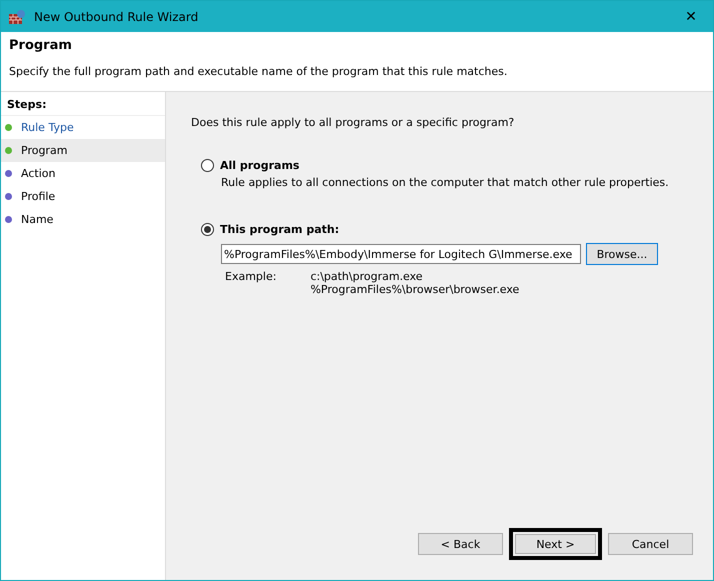 Image resolution: width=714 pixels, height=581 pixels. Describe the element at coordinates (555, 544) in the screenshot. I see `wizard-button: Next >` at that location.